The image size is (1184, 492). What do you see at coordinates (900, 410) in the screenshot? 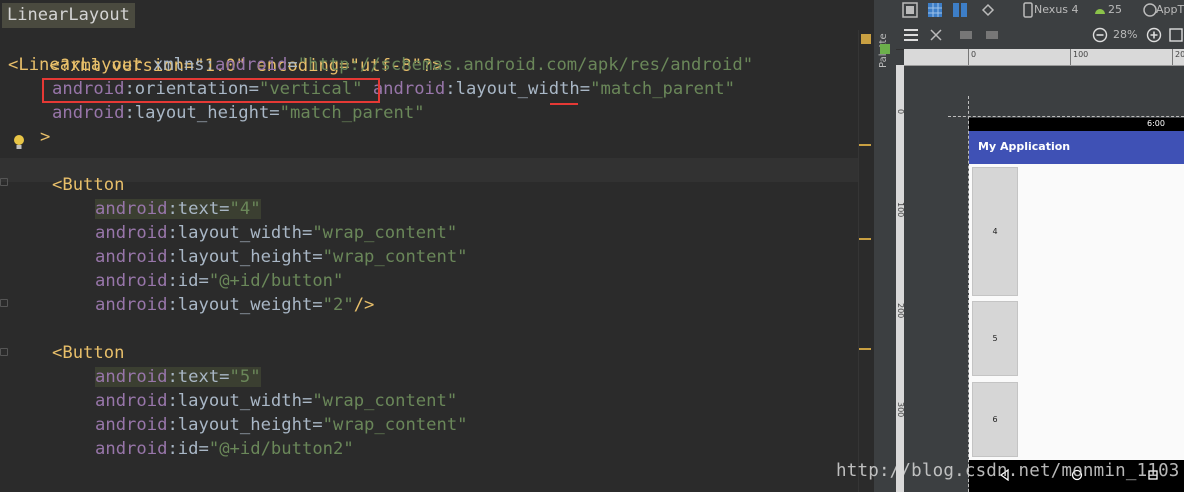
I see `ruler-label: 300` at bounding box center [900, 410].